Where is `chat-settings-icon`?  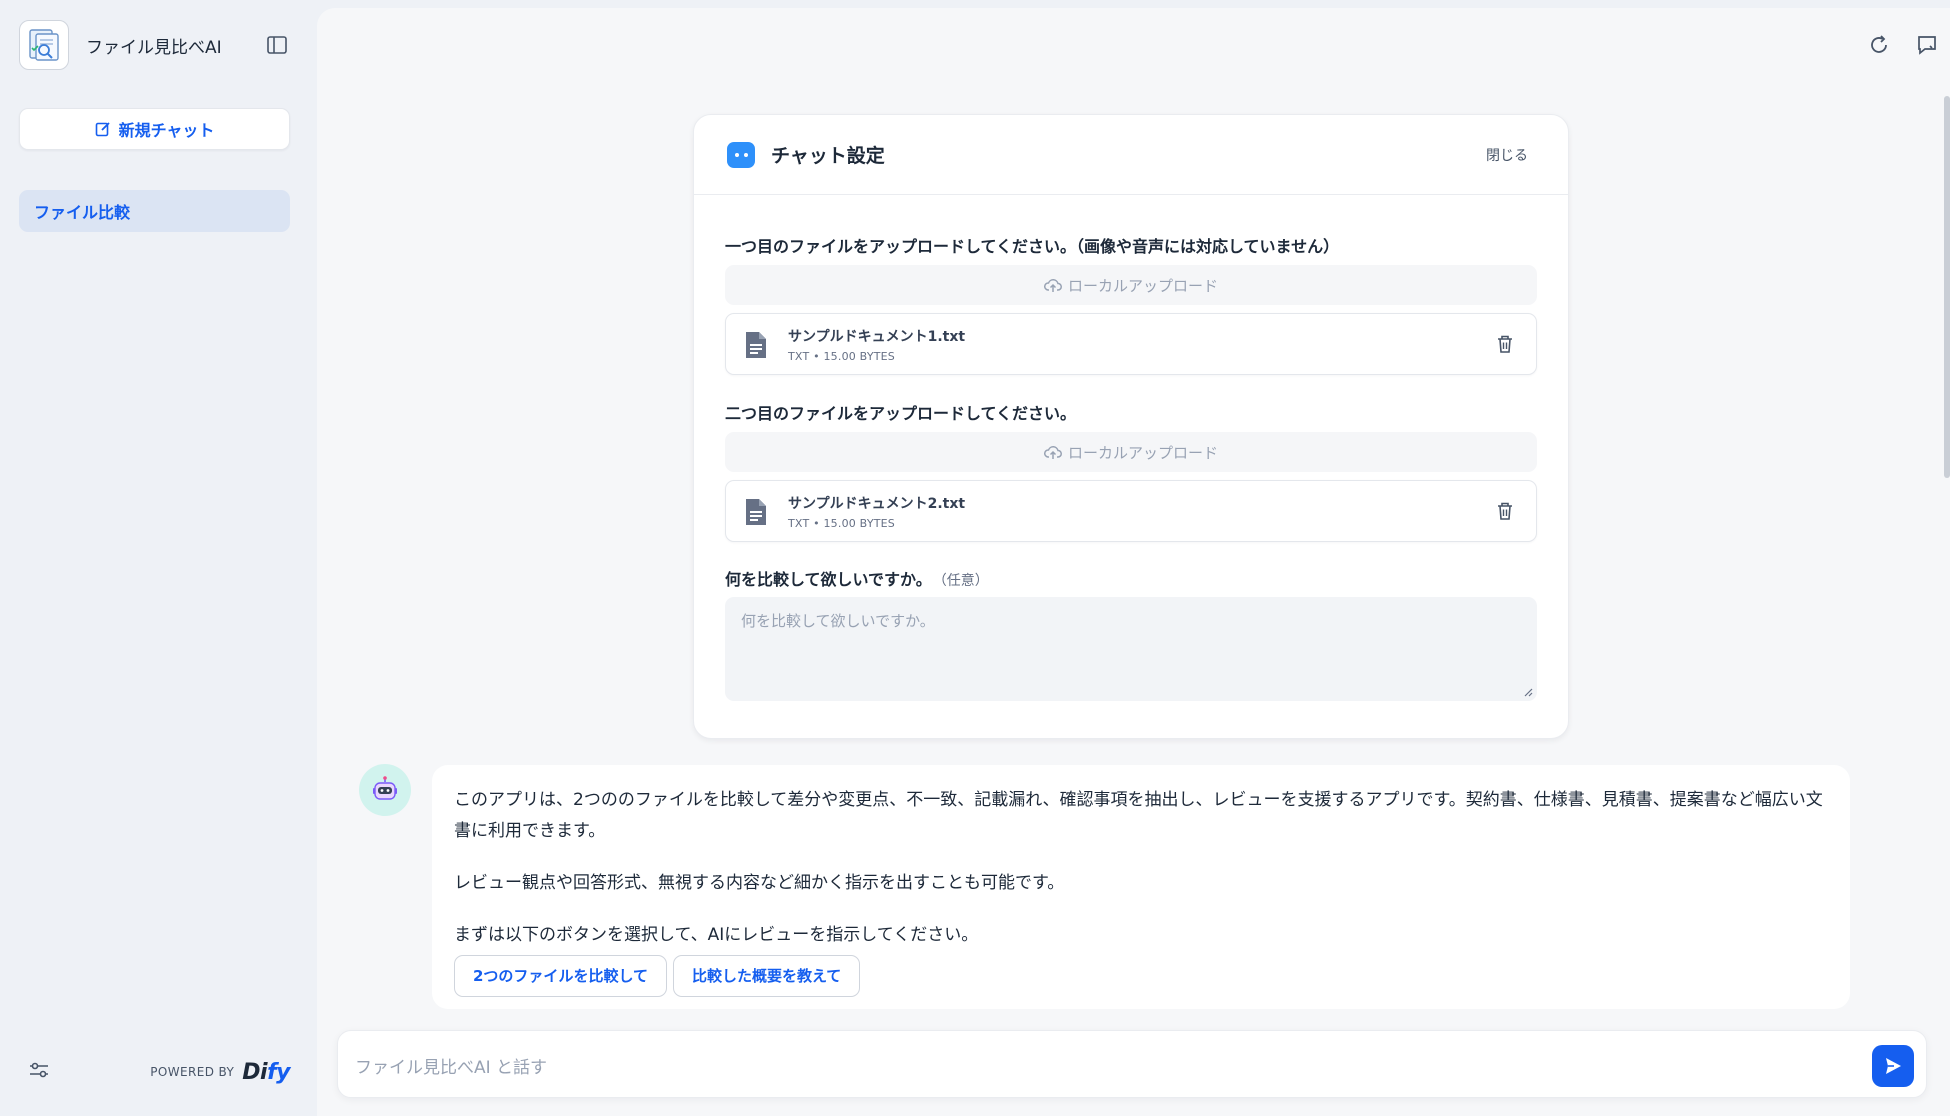 chat-settings-icon is located at coordinates (1927, 45).